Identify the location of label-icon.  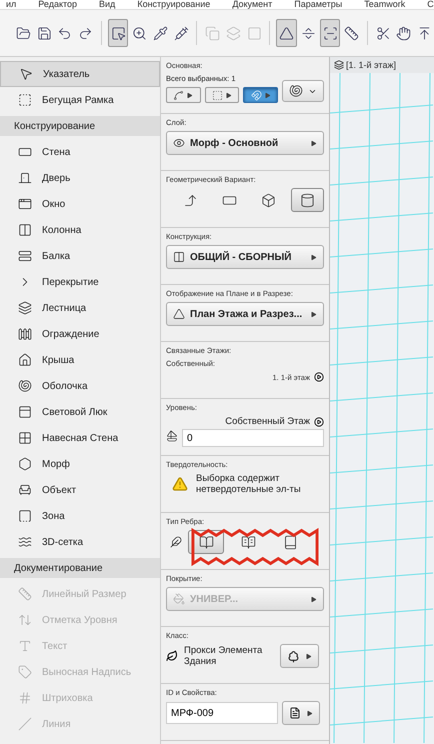
(25, 672).